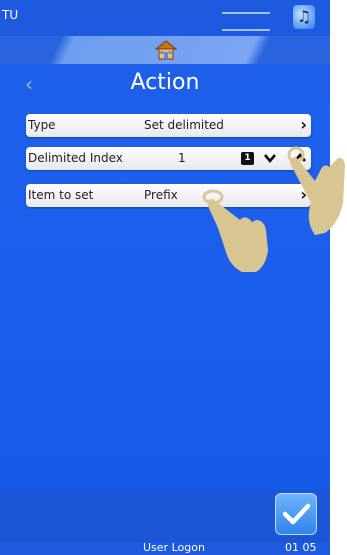  I want to click on index-badge: 1, so click(247, 158).